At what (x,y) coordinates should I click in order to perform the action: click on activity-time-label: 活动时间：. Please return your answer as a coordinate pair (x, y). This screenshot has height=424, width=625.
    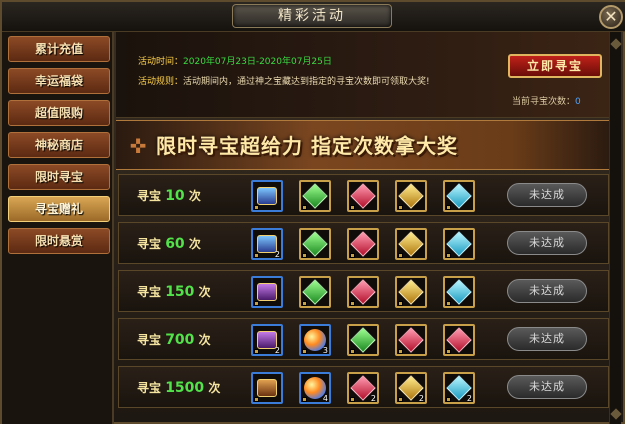
    Looking at the image, I should click on (161, 62).